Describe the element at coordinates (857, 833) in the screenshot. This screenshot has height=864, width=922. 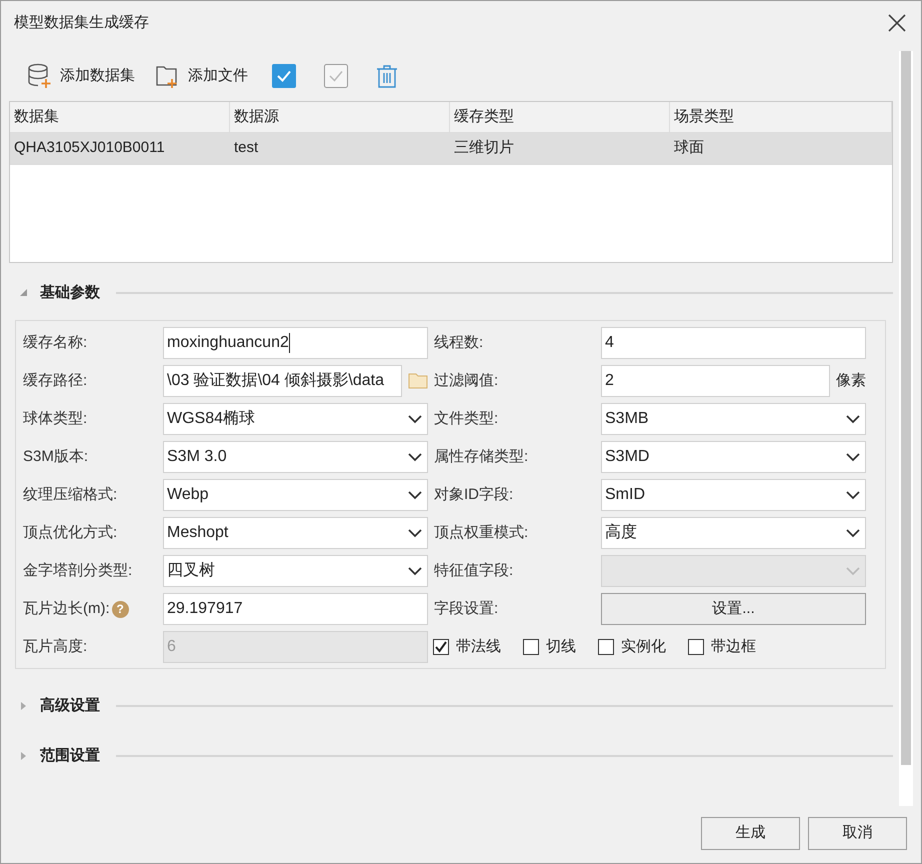
I see `dialog-button: 取消` at that location.